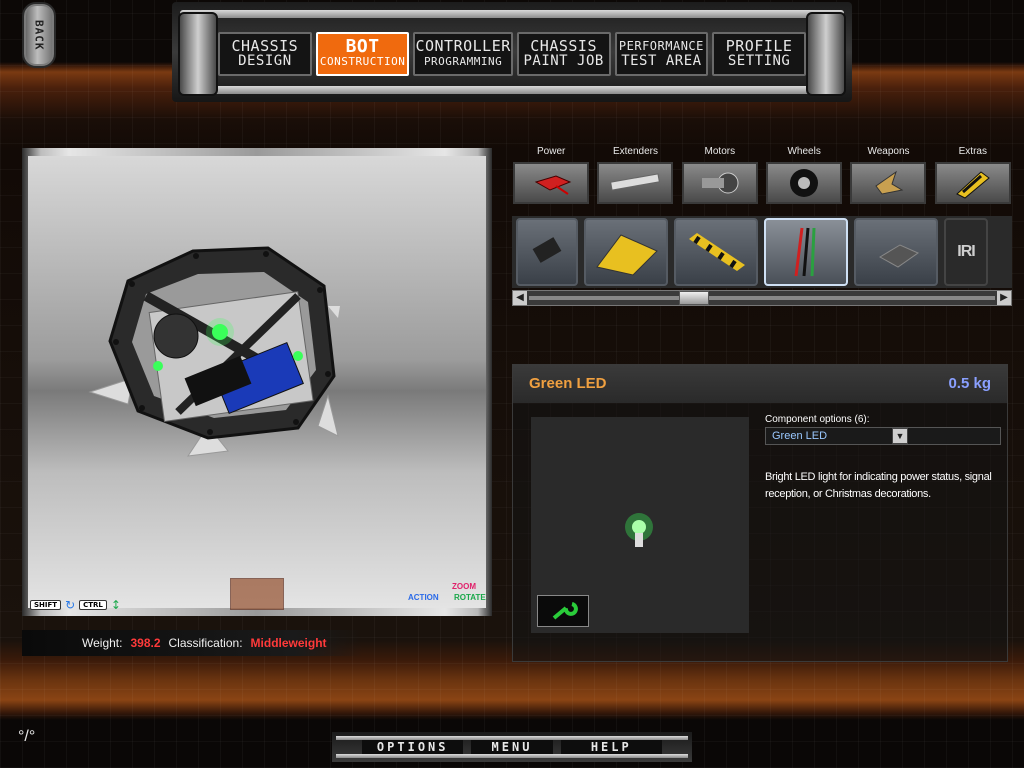  Describe the element at coordinates (463, 61) in the screenshot. I see `tab-label-line2: PROGRAMMING` at that location.